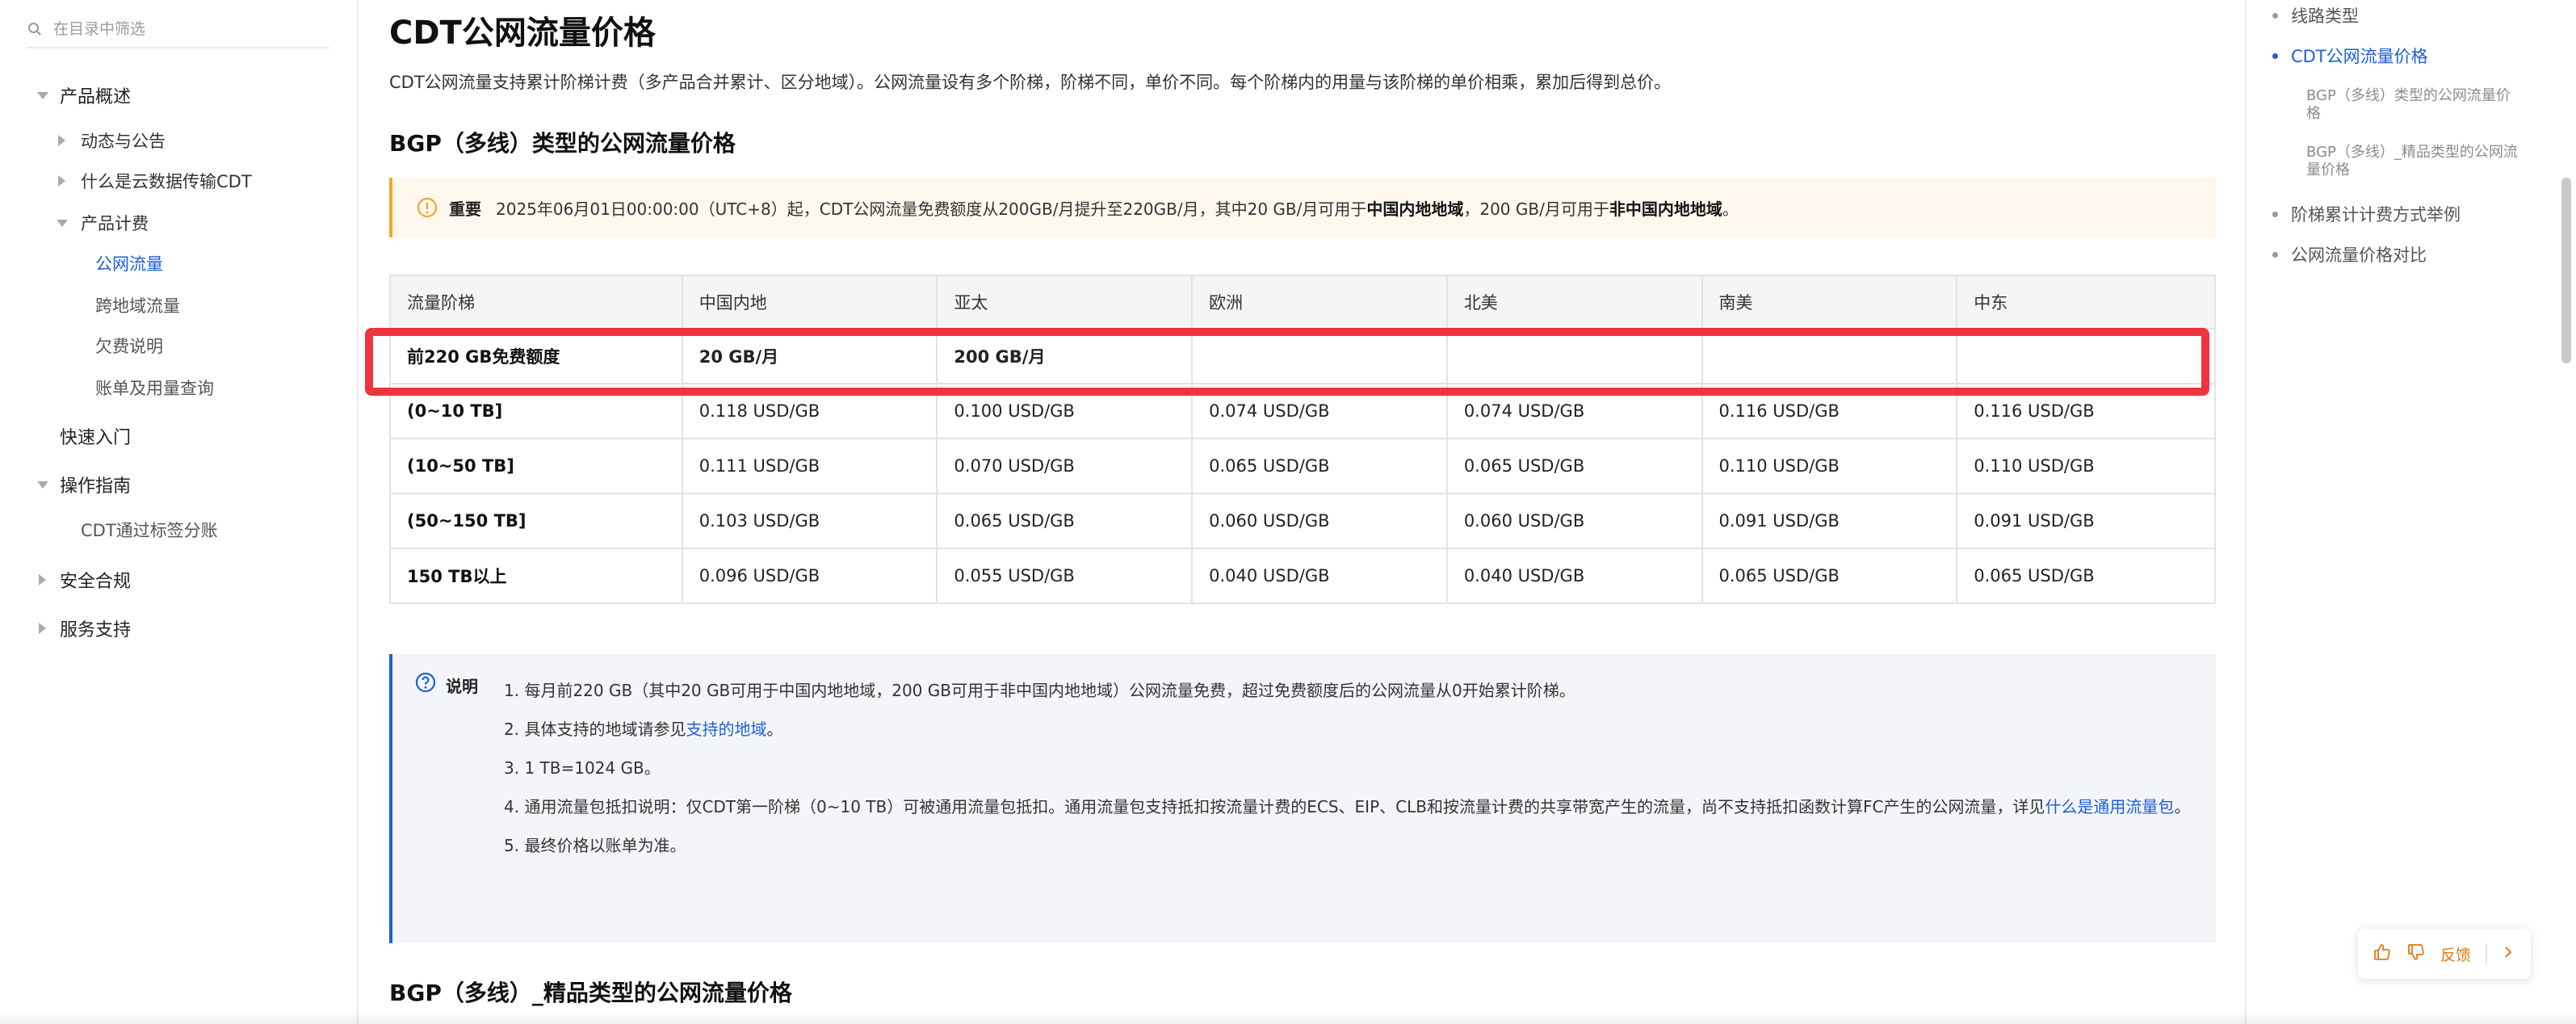  What do you see at coordinates (129, 345) in the screenshot?
I see `sidebar-item-overdue: 欠费说明` at bounding box center [129, 345].